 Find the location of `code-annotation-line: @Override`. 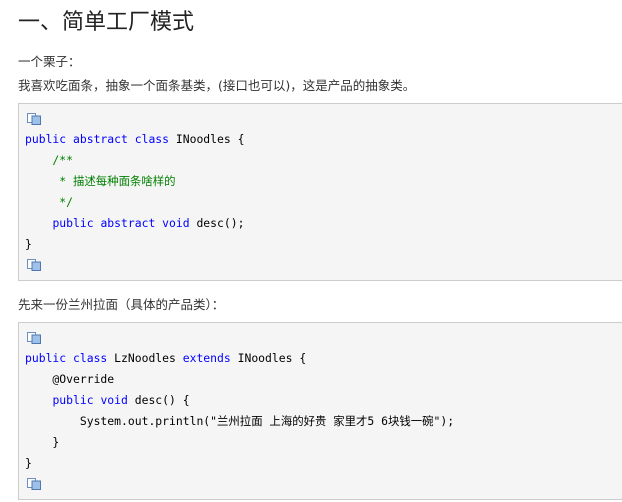

code-annotation-line: @Override is located at coordinates (70, 379).